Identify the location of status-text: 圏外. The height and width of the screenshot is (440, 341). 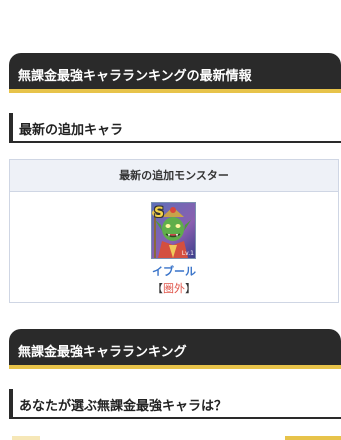
(174, 288).